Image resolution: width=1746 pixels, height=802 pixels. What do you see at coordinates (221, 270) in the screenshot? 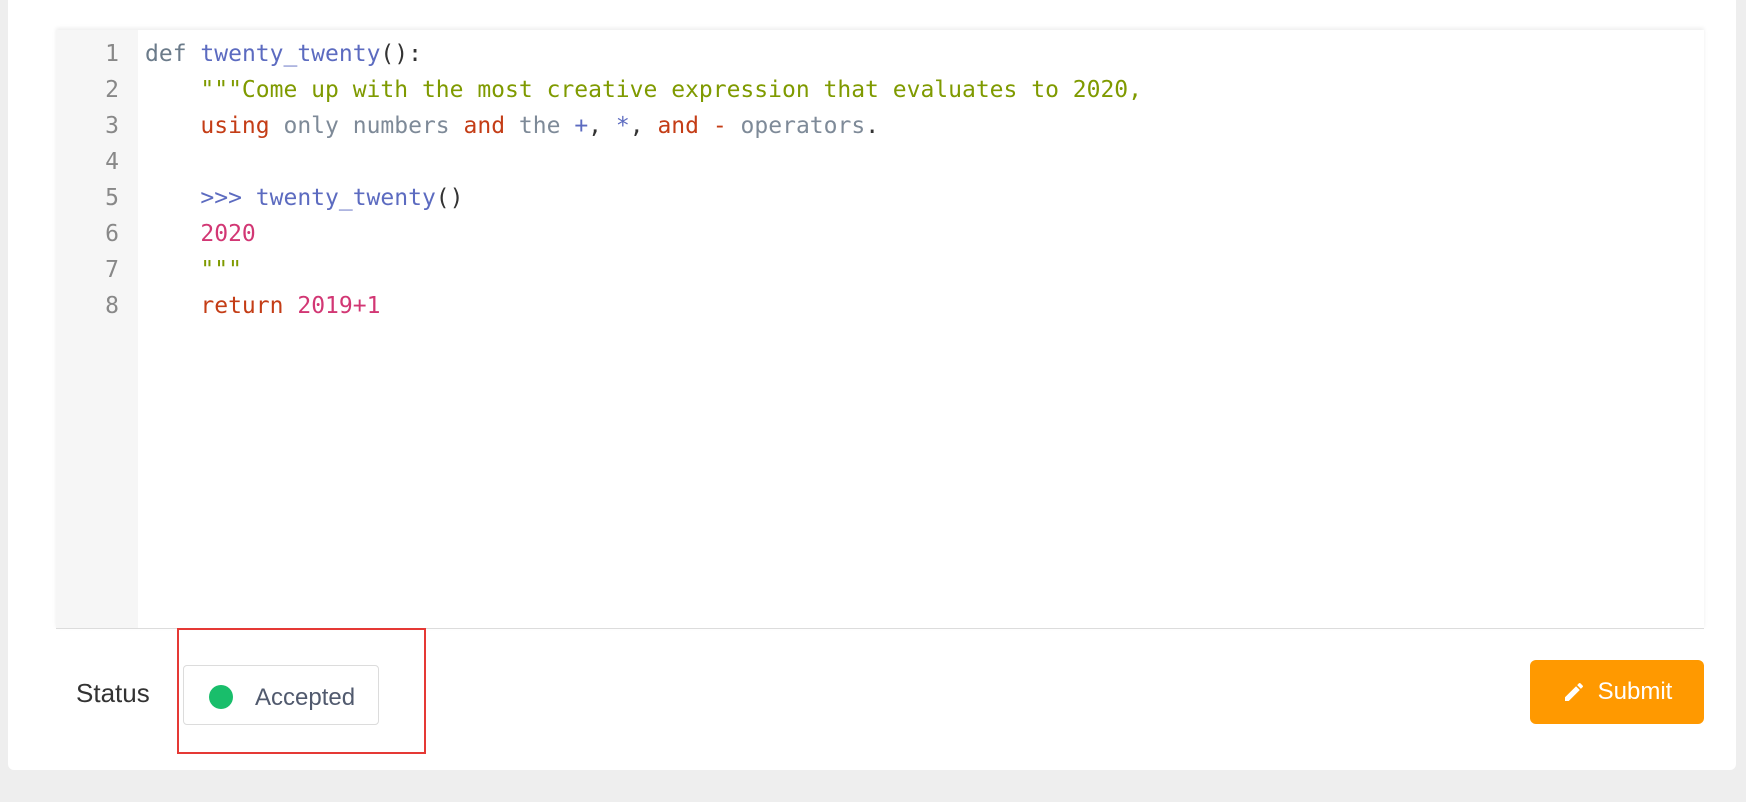
I see `docstring-end: """` at bounding box center [221, 270].